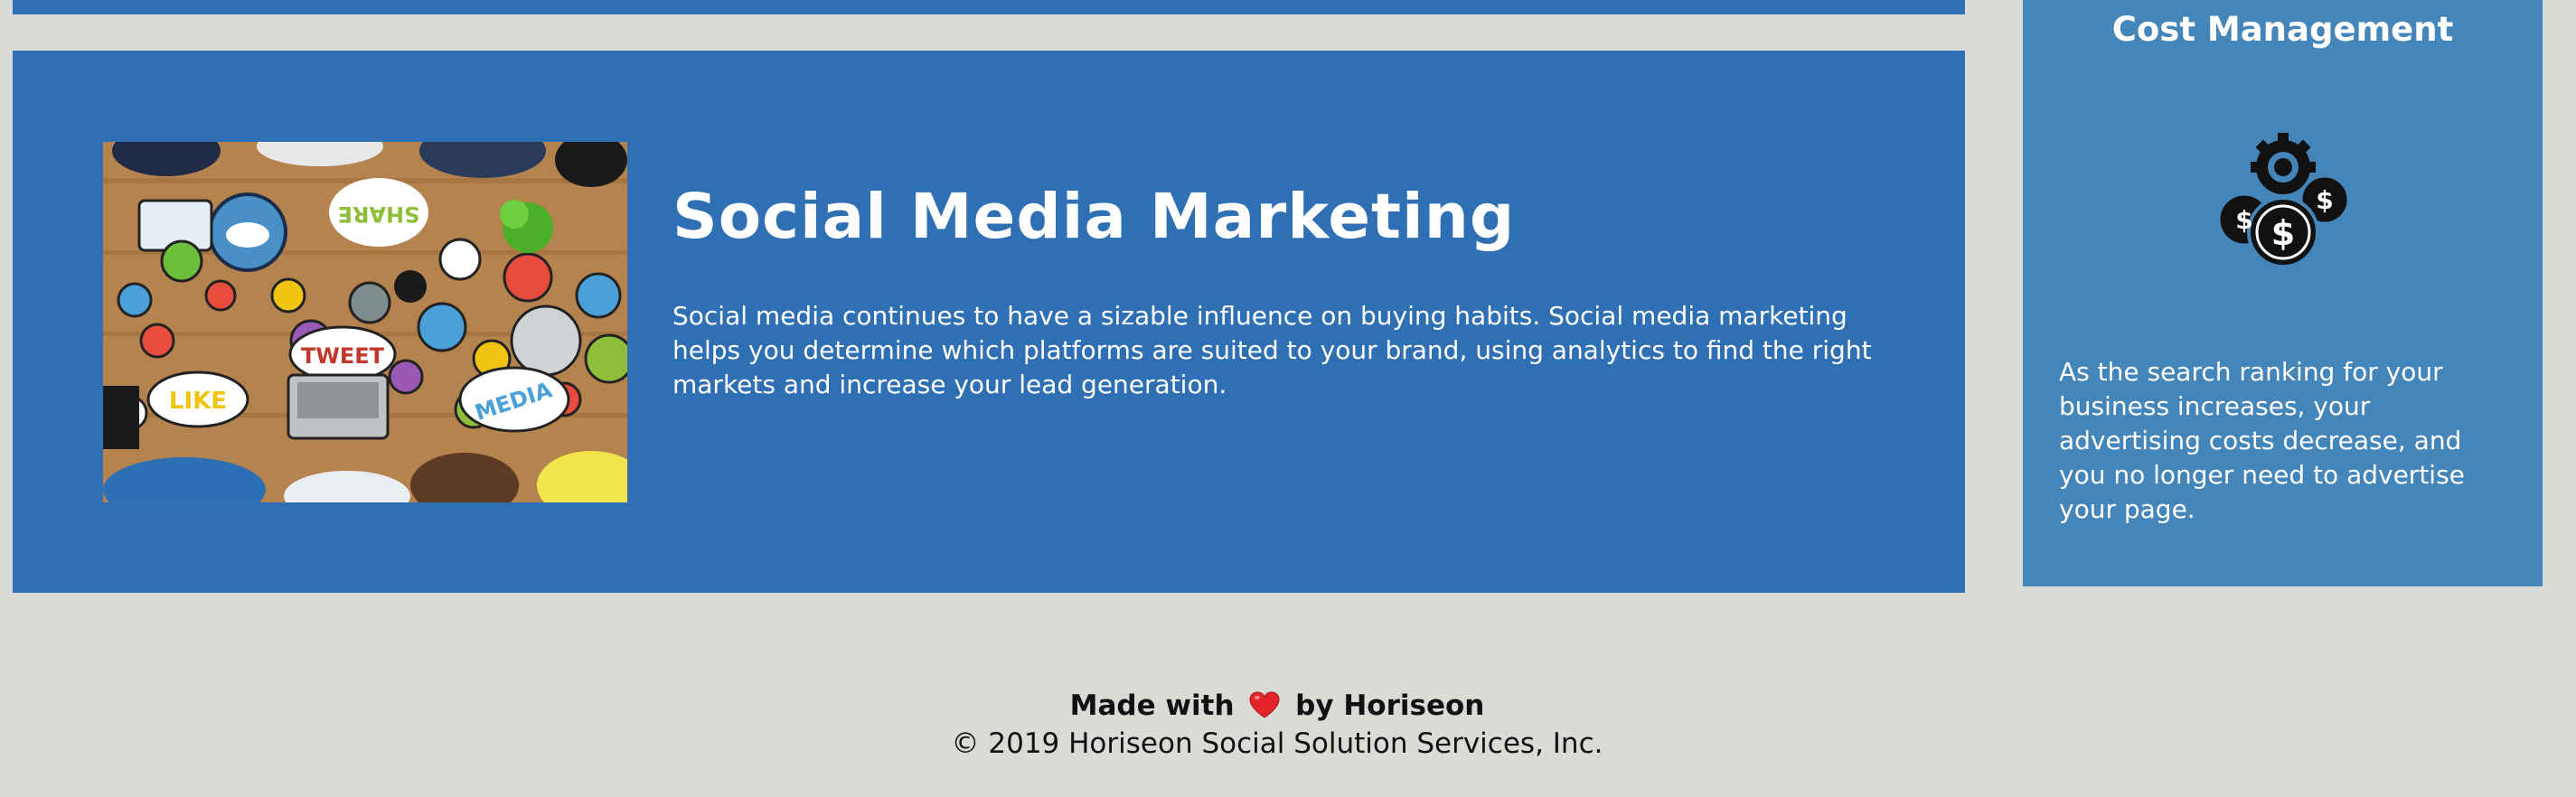 Image resolution: width=2576 pixels, height=797 pixels. I want to click on like-bubble-text: LIKE, so click(198, 401).